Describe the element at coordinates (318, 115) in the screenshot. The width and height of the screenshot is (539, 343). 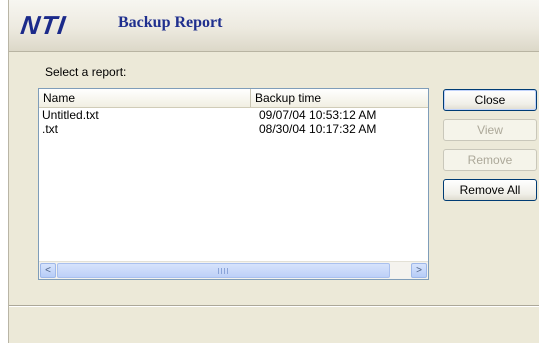
I see `report-backup-time: 09/07/04 10:53:12 AM` at that location.